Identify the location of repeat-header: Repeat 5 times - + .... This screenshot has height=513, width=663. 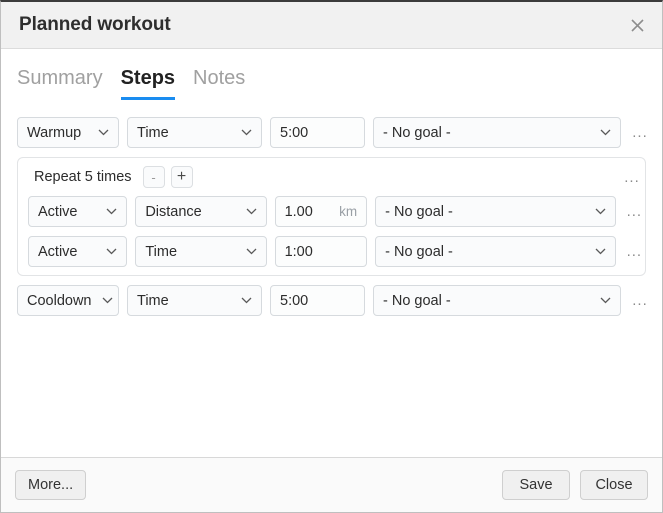
(331, 177).